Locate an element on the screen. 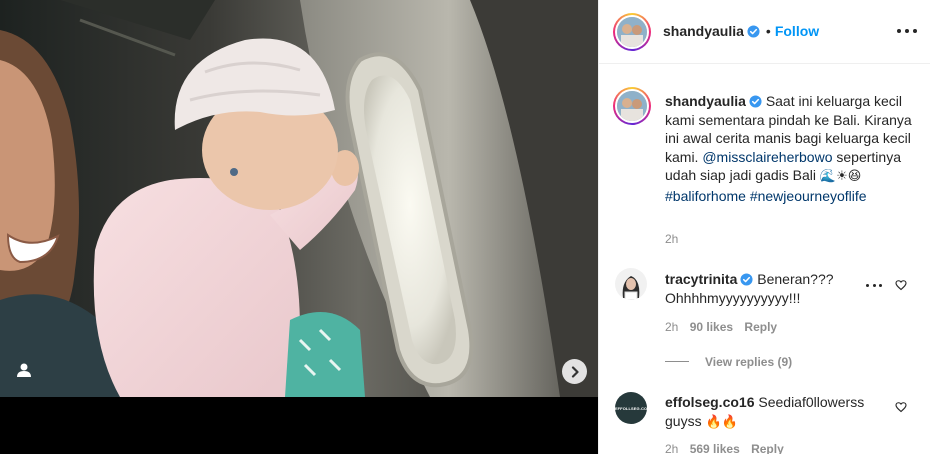  chevron-right-icon is located at coordinates (575, 371).